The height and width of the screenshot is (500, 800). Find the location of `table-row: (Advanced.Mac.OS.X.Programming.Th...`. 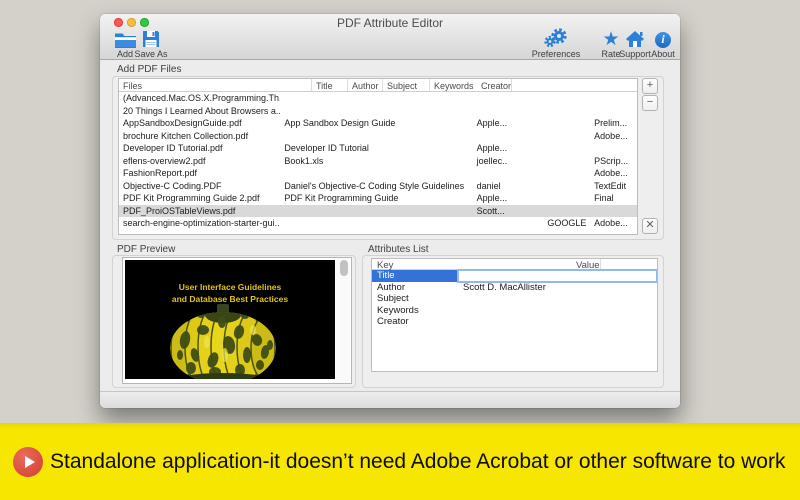

table-row: (Advanced.Mac.OS.X.Programming.Th... is located at coordinates (378, 98).